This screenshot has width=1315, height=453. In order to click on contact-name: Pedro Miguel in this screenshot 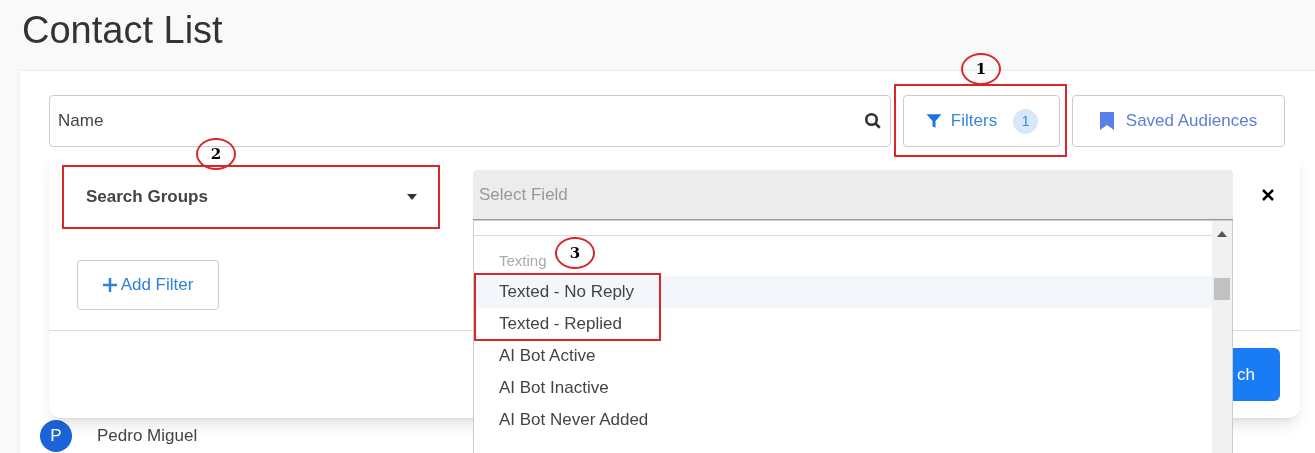, I will do `click(147, 436)`.